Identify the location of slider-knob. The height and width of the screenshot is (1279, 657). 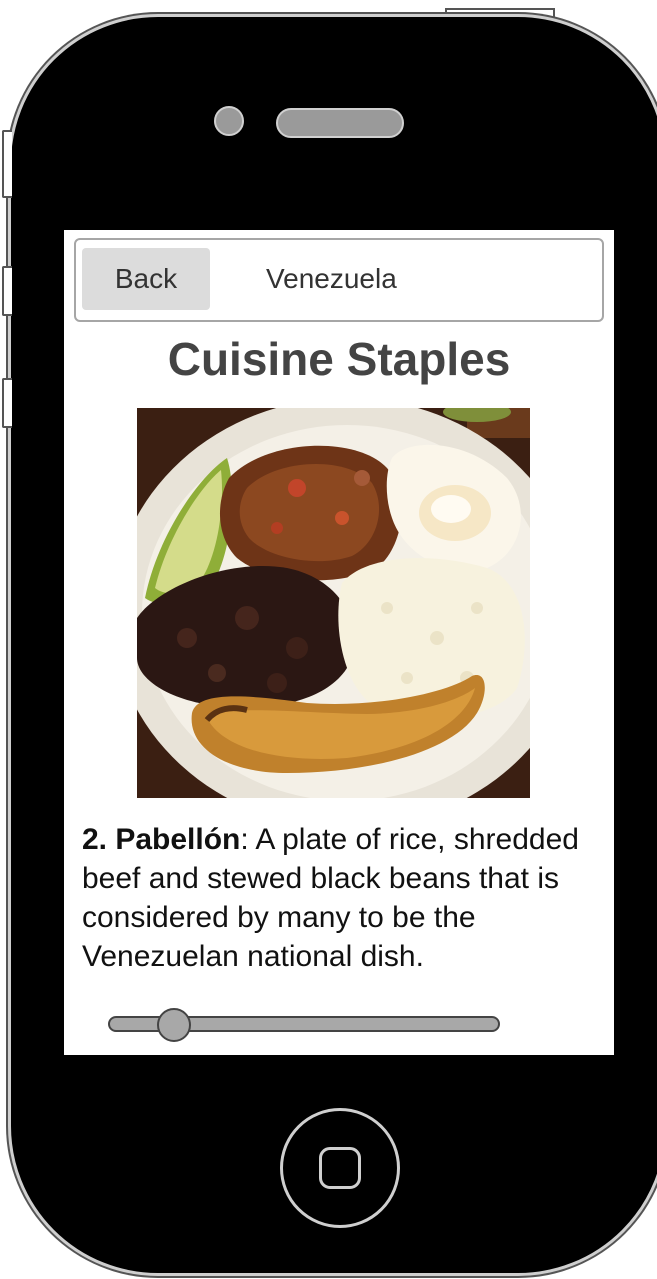
(174, 1025).